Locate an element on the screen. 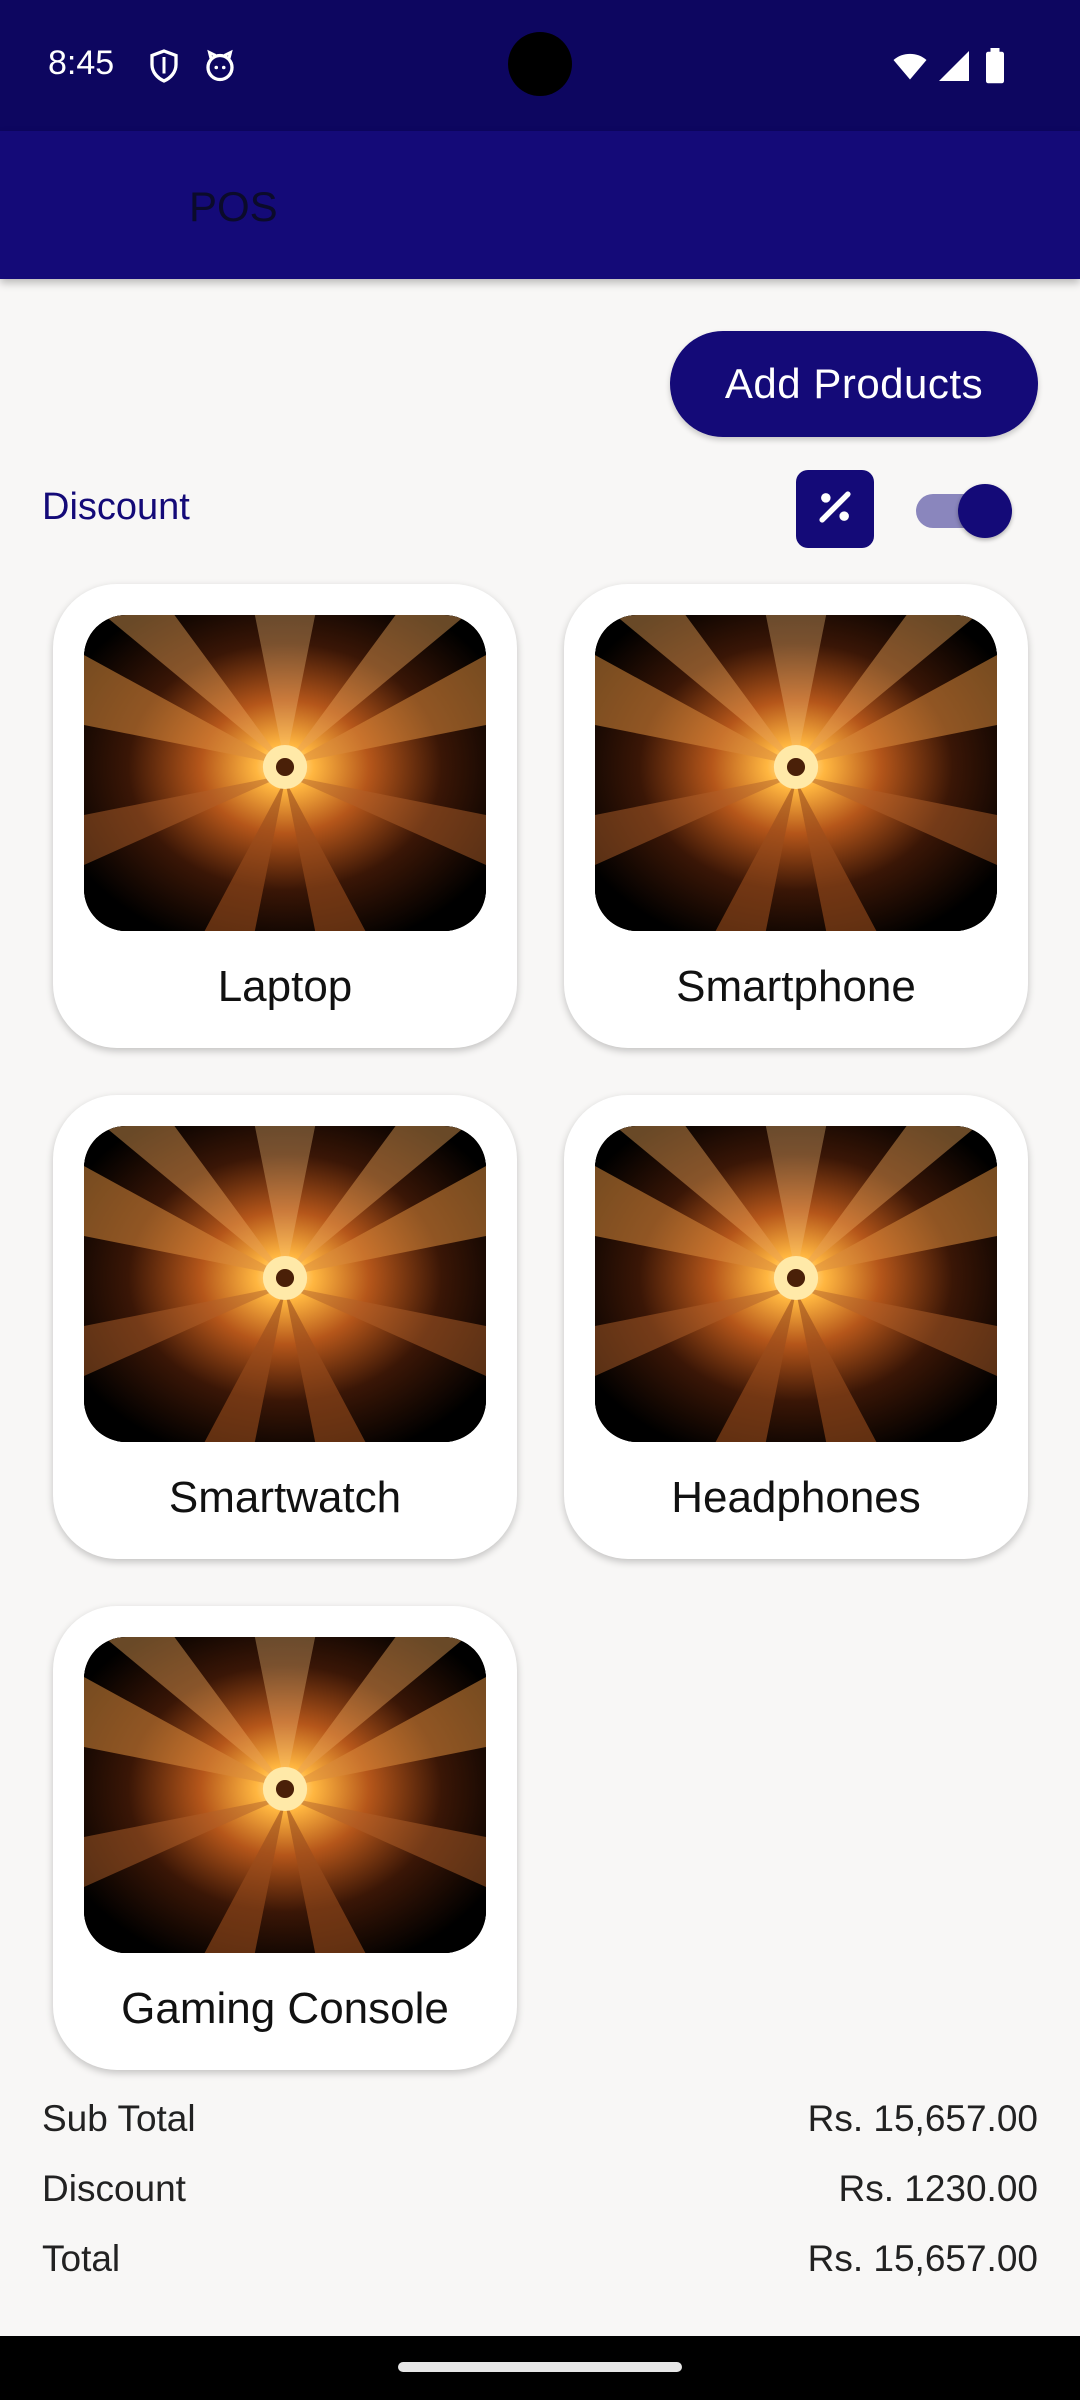 This screenshot has height=2400, width=1080. product-card: Laptop is located at coordinates (285, 816).